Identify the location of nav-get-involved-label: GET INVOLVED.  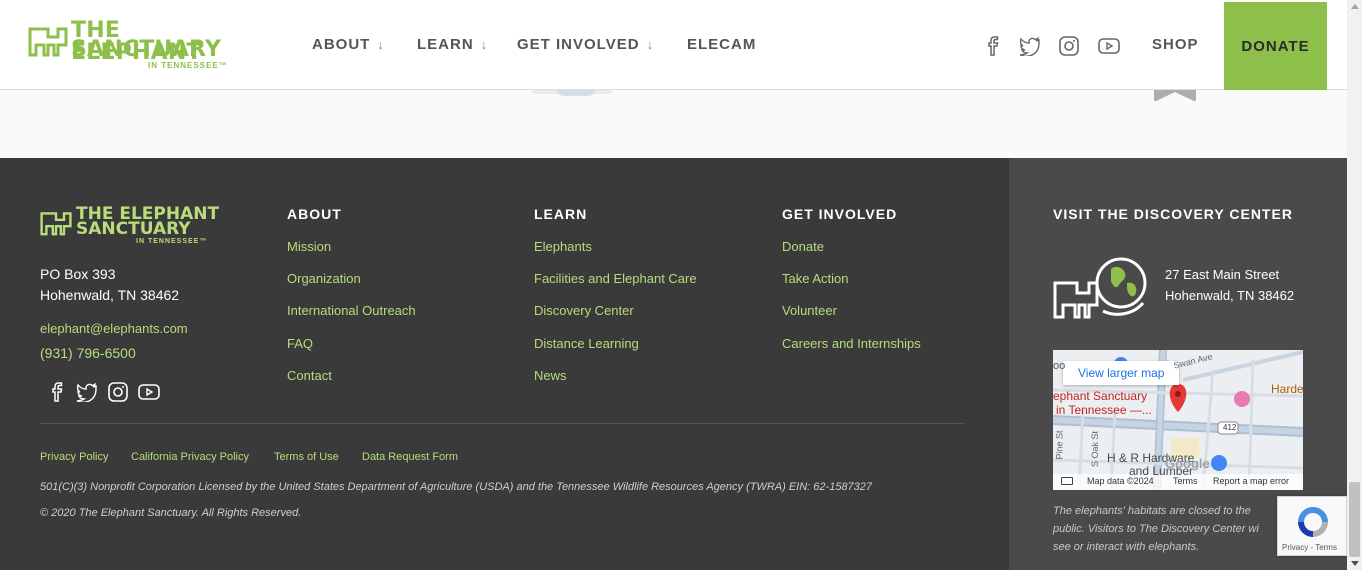
(578, 44).